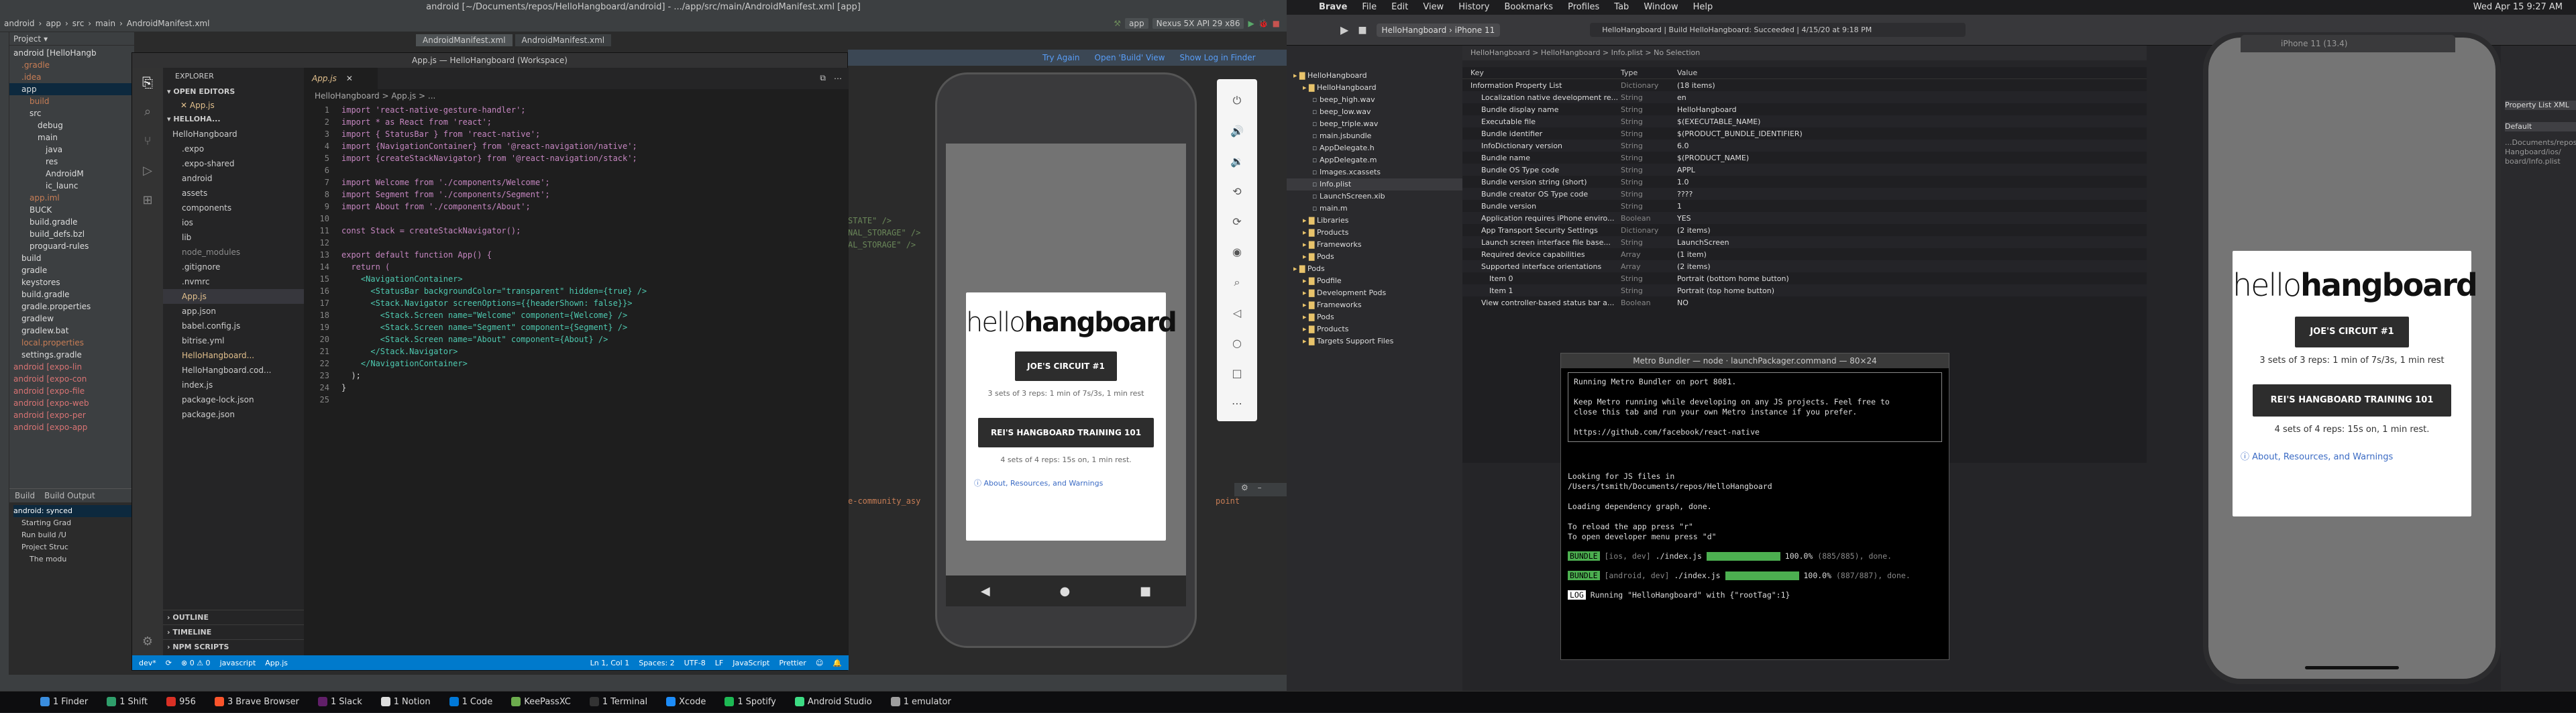 The image size is (2576, 713). Describe the element at coordinates (71, 53) in the screenshot. I see `project-tree-item: android [HelloHangb` at that location.